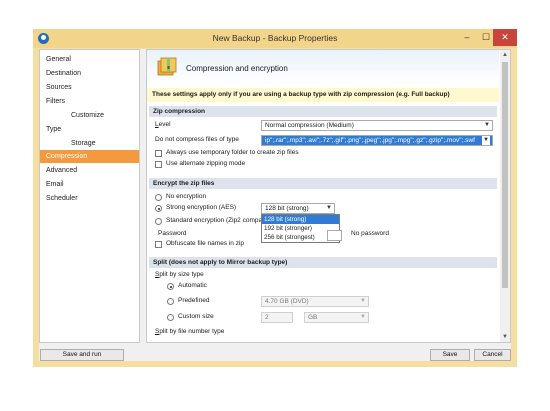 The width and height of the screenshot is (550, 411). What do you see at coordinates (158, 208) in the screenshot?
I see `strong-encryption-radio` at bounding box center [158, 208].